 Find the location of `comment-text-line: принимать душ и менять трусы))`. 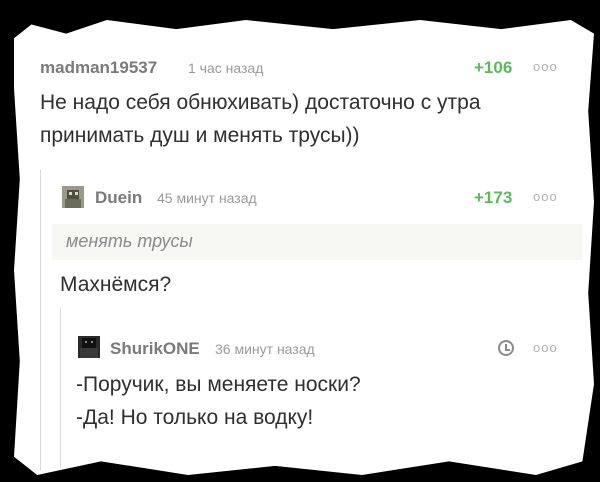

comment-text-line: принимать душ и менять трусы)) is located at coordinates (200, 135).